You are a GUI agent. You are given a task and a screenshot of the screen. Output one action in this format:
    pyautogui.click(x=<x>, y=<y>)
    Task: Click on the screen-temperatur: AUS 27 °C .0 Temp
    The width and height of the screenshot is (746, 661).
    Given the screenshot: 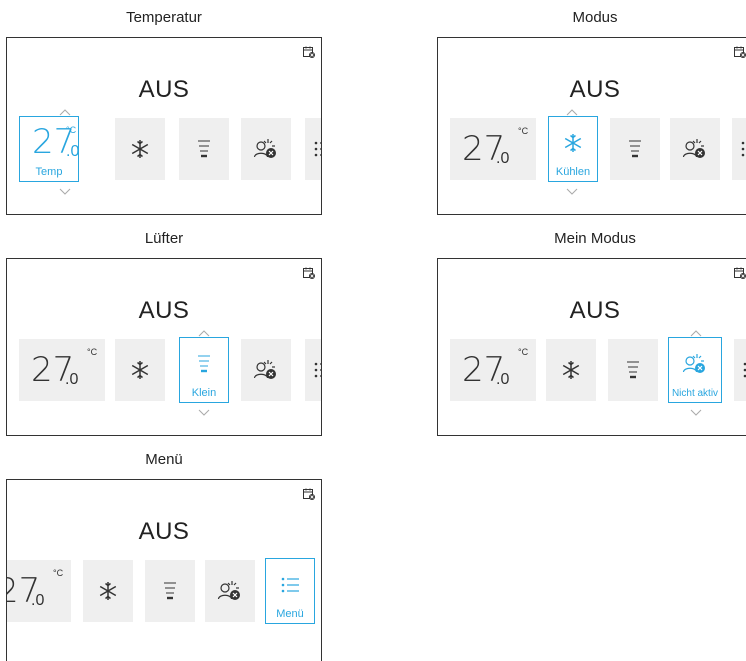 What is the action you would take?
    pyautogui.click(x=164, y=126)
    